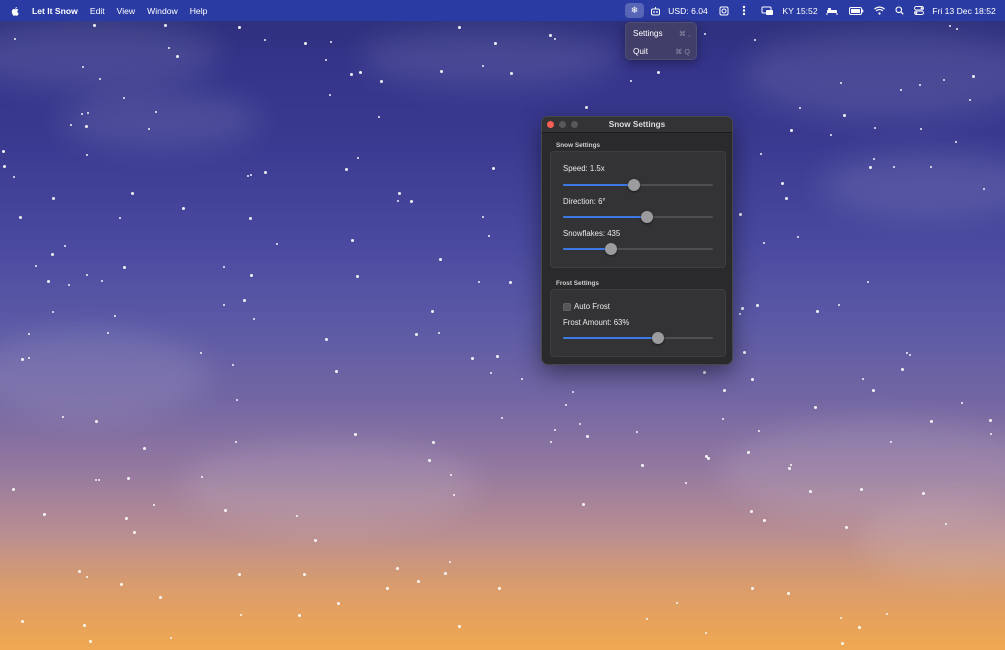  I want to click on auto-frost-checkbox, so click(567, 306).